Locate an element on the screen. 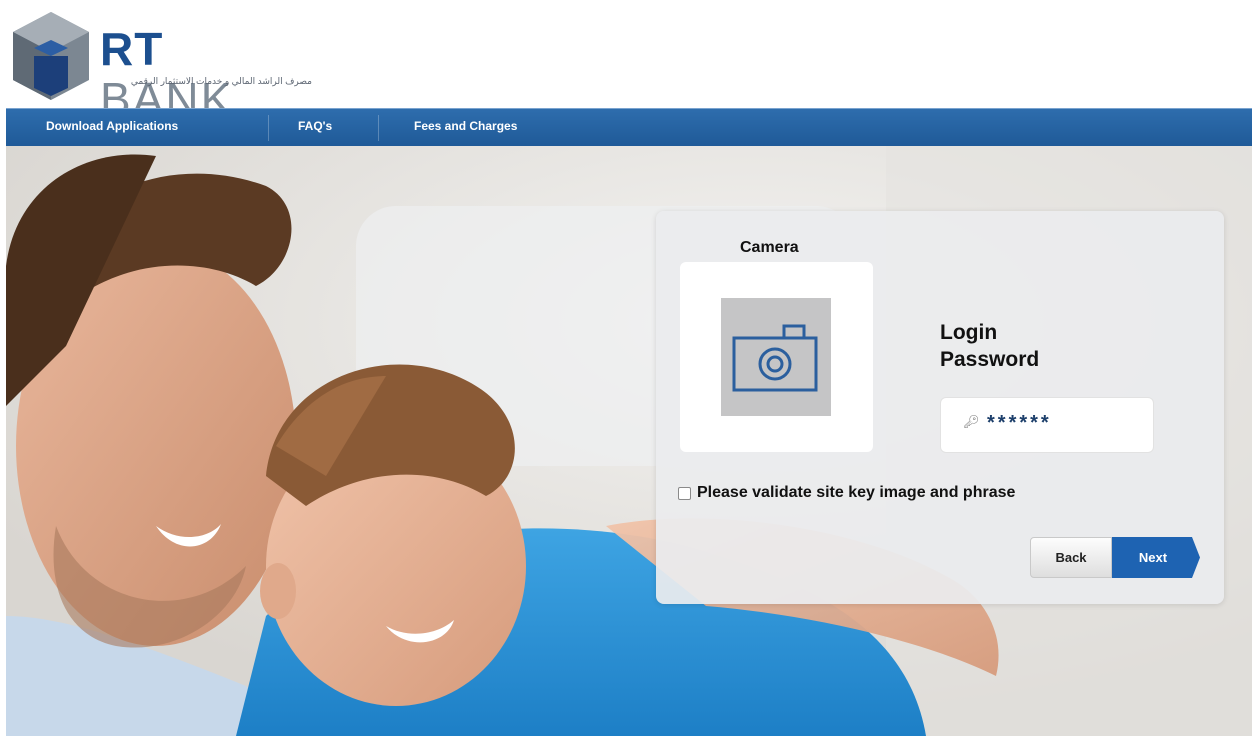  next-button: Next is located at coordinates (1156, 557).